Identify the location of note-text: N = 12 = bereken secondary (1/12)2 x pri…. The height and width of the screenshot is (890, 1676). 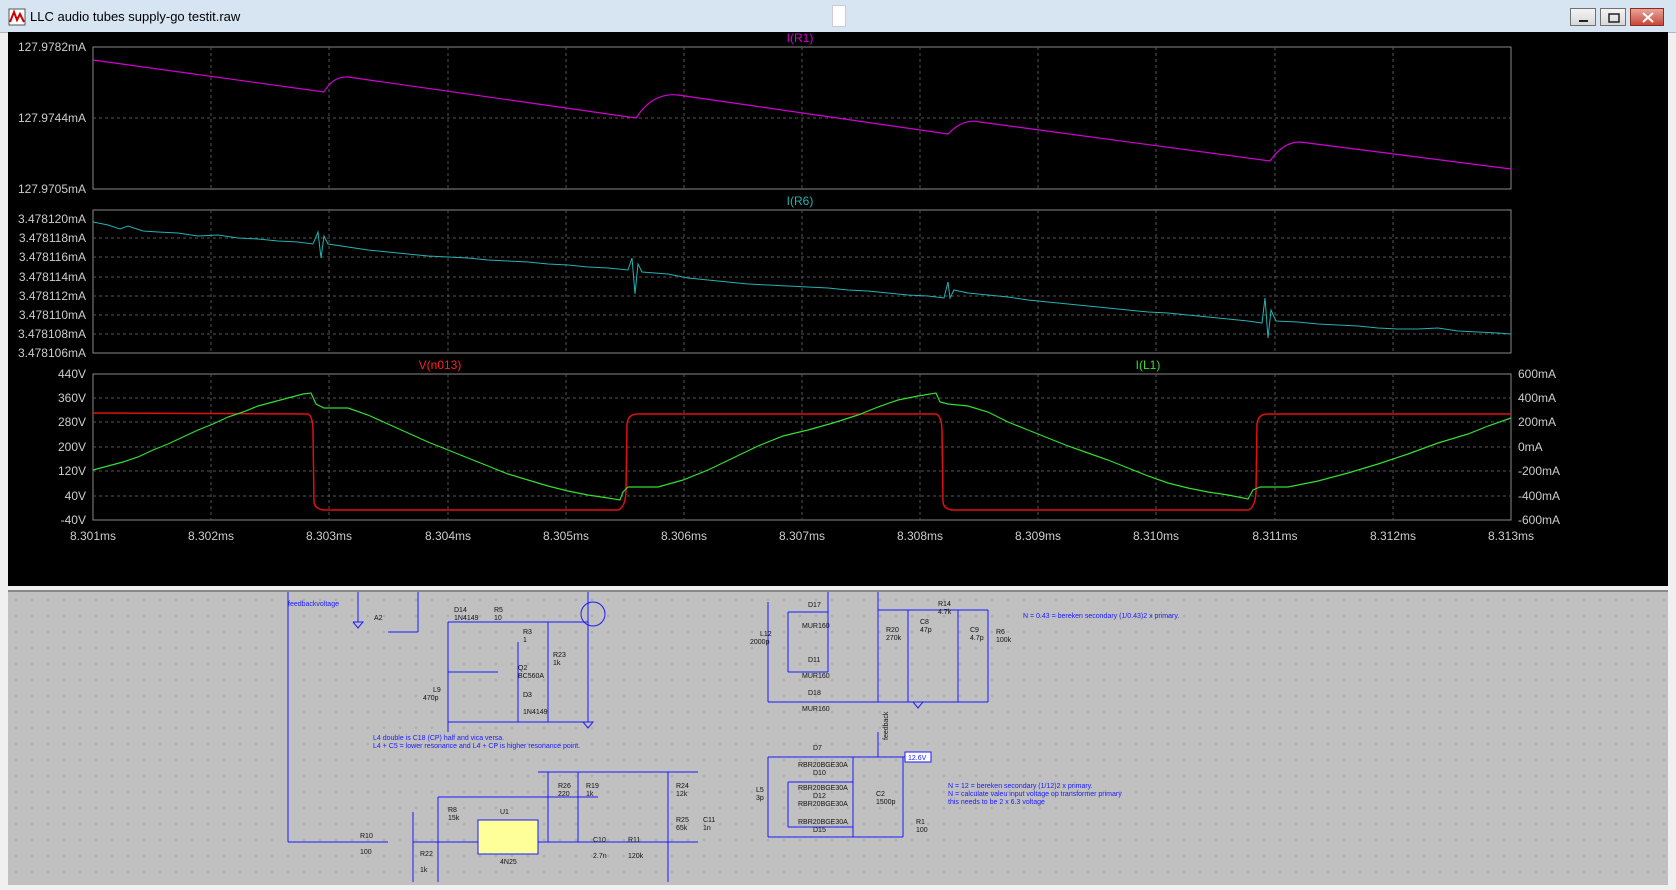
(1020, 786).